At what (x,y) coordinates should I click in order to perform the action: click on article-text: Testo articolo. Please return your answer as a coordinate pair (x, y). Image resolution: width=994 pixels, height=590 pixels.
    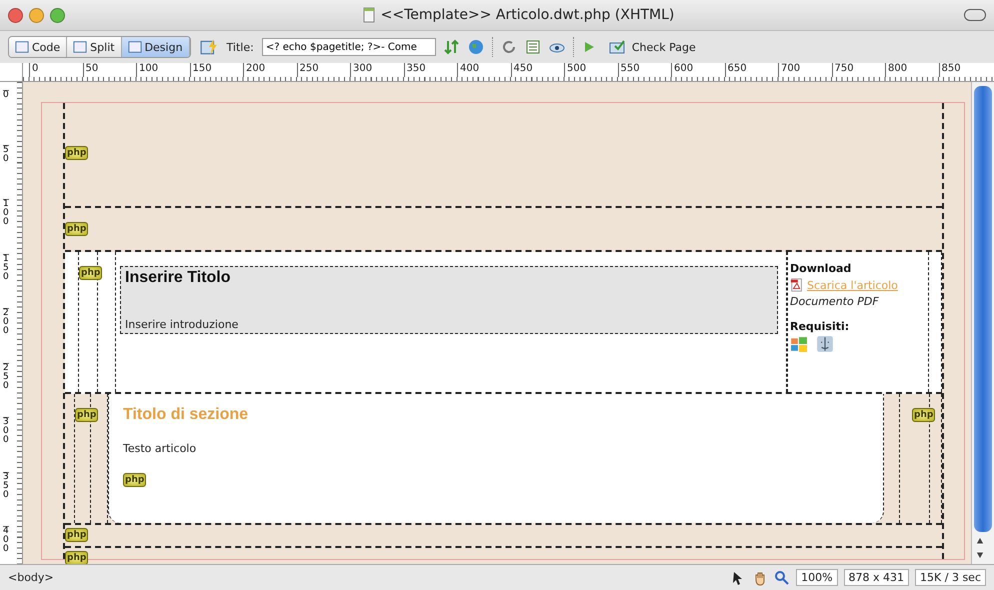
    Looking at the image, I should click on (160, 448).